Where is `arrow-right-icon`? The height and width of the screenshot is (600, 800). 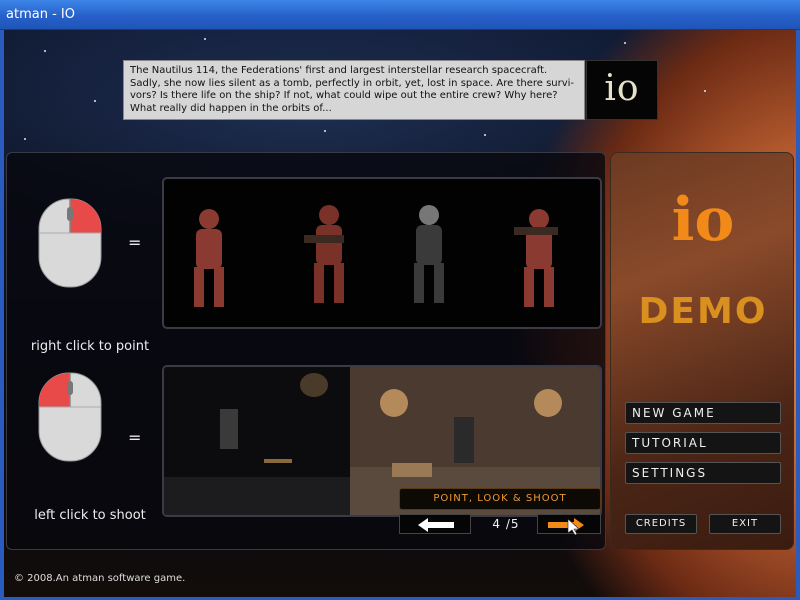
arrow-right-icon is located at coordinates (566, 527).